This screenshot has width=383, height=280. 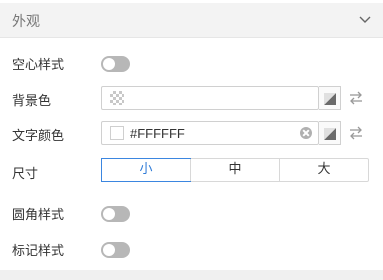 What do you see at coordinates (191, 275) in the screenshot?
I see `panel-footer` at bounding box center [191, 275].